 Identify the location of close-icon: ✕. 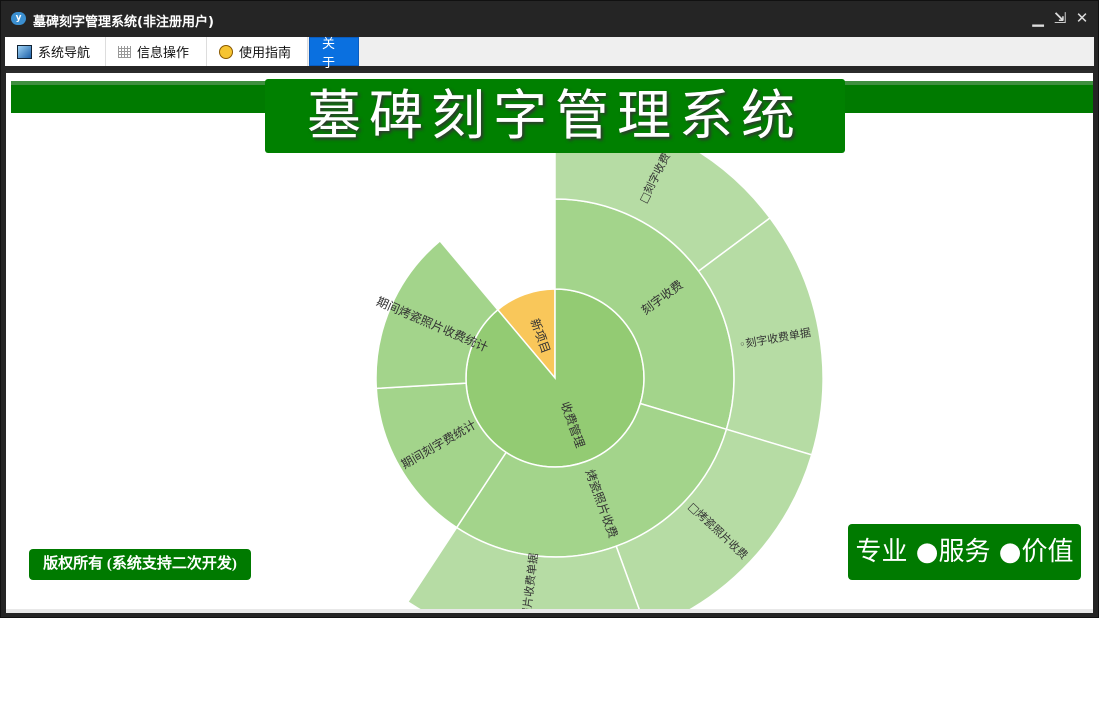
(1082, 18).